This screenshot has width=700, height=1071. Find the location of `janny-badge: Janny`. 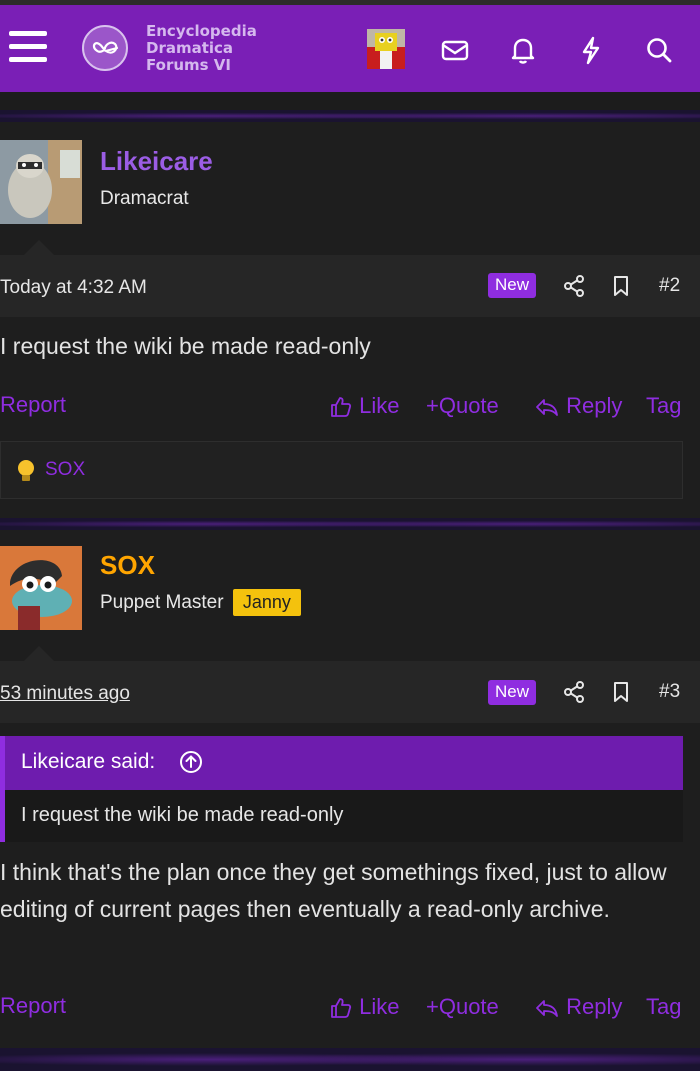

janny-badge: Janny is located at coordinates (266, 602).